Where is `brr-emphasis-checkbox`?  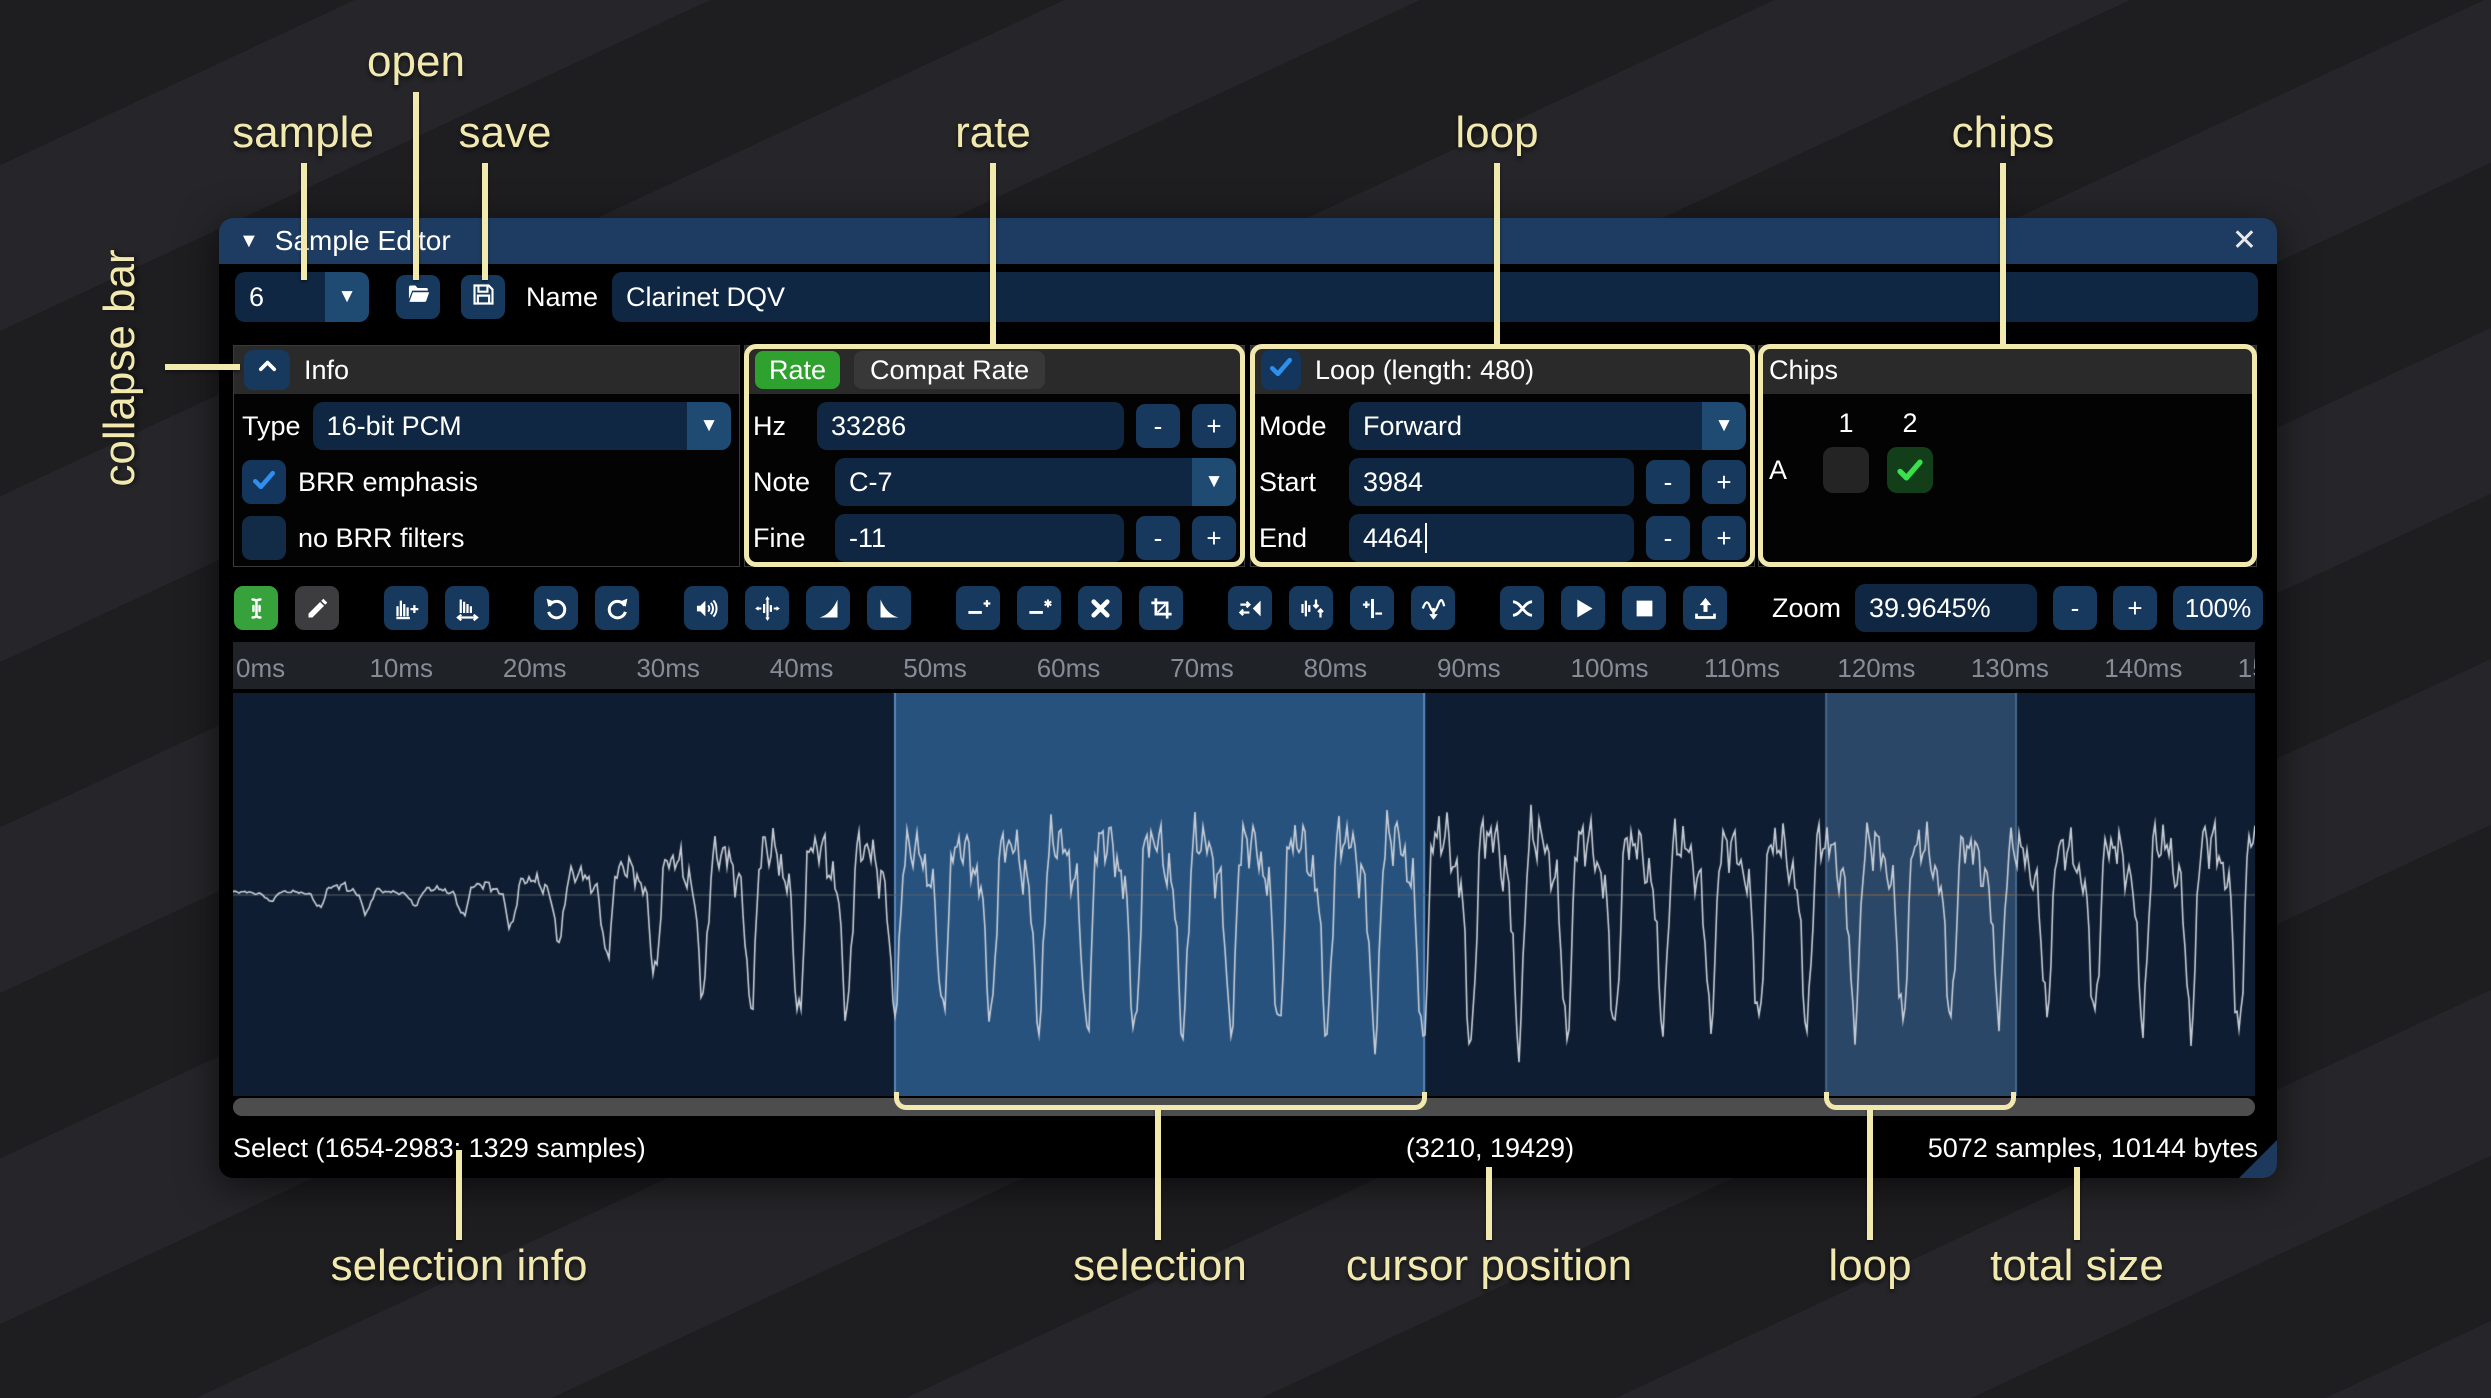 brr-emphasis-checkbox is located at coordinates (264, 482).